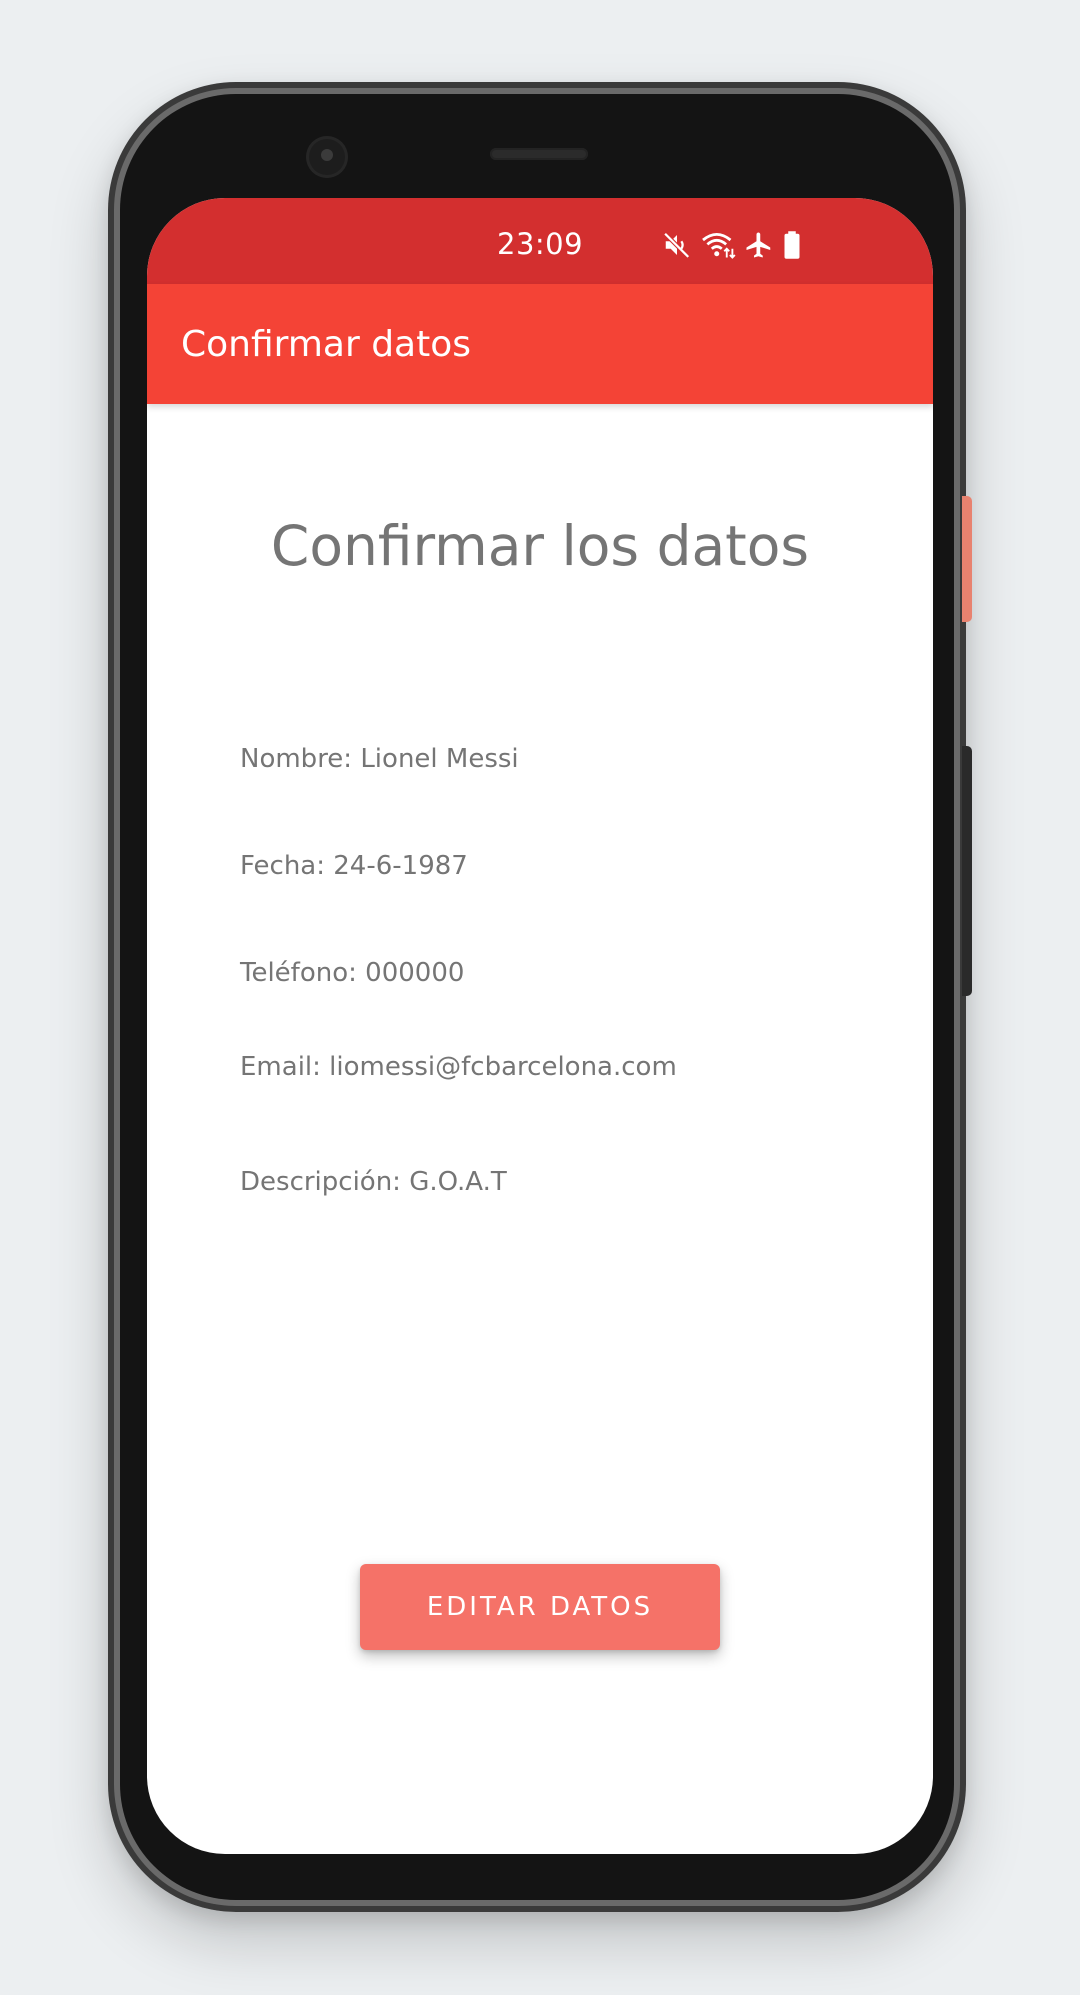  I want to click on airplane-icon, so click(759, 245).